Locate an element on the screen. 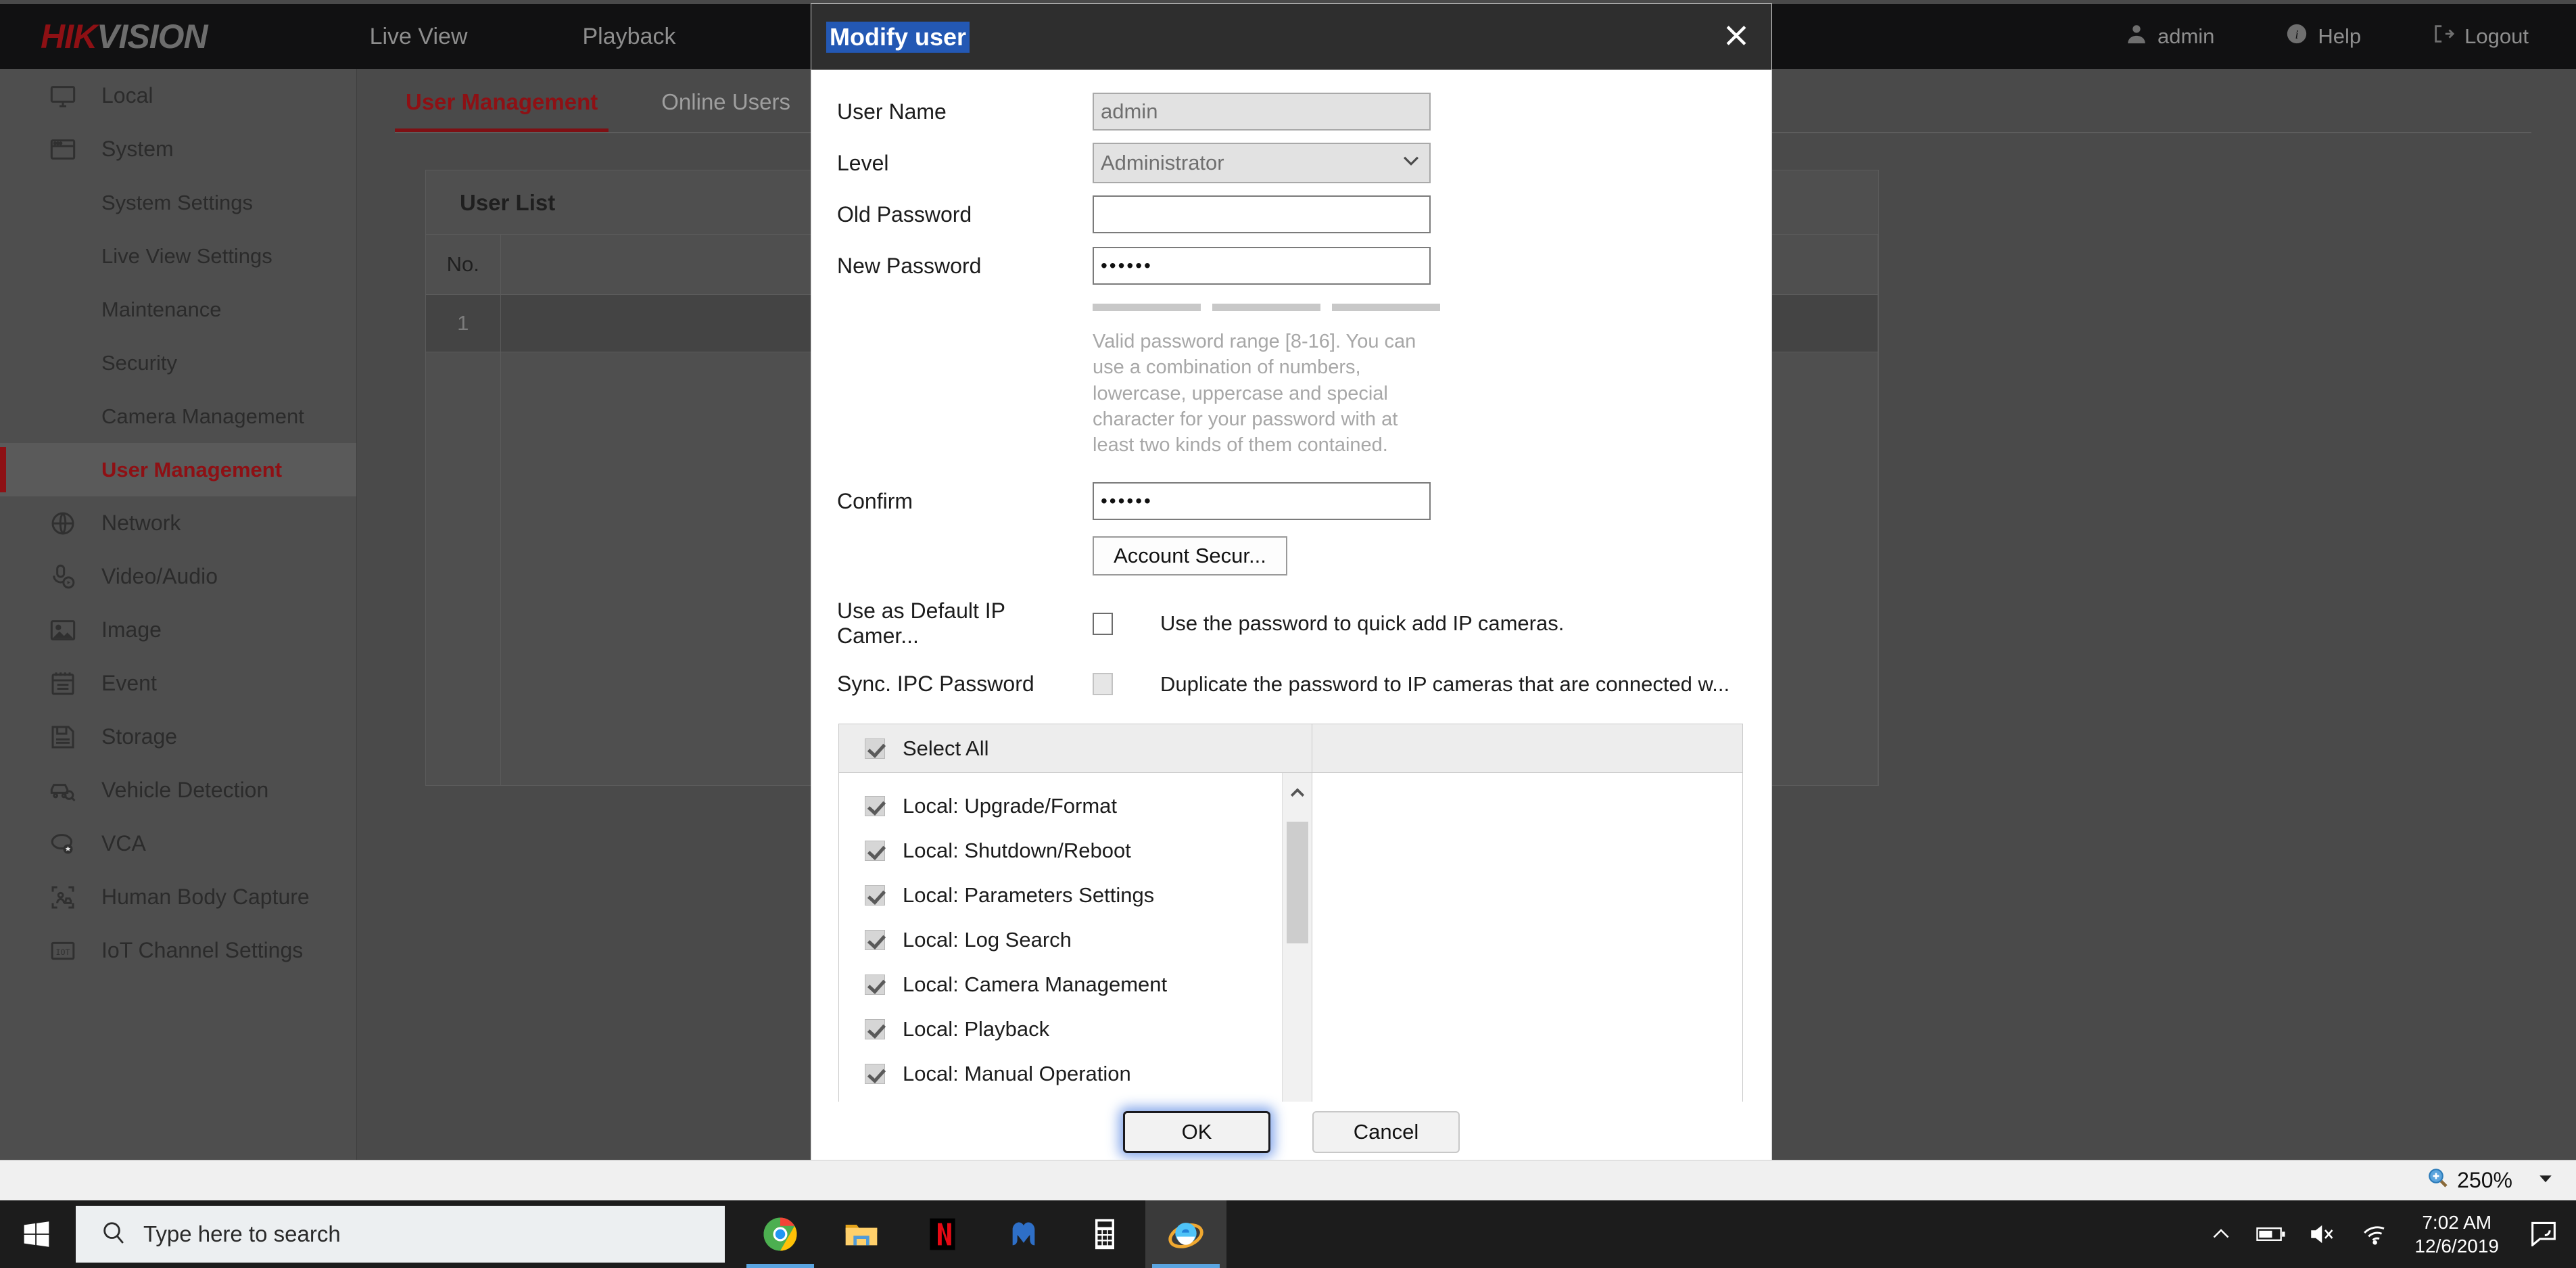 The width and height of the screenshot is (2576, 1268). user-name-input is located at coordinates (1262, 112).